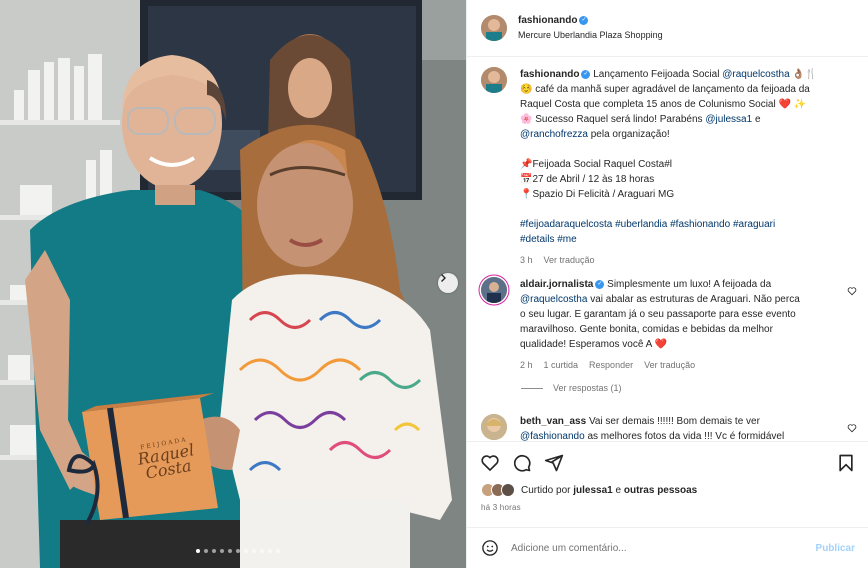  What do you see at coordinates (656, 548) in the screenshot?
I see `comment-input` at bounding box center [656, 548].